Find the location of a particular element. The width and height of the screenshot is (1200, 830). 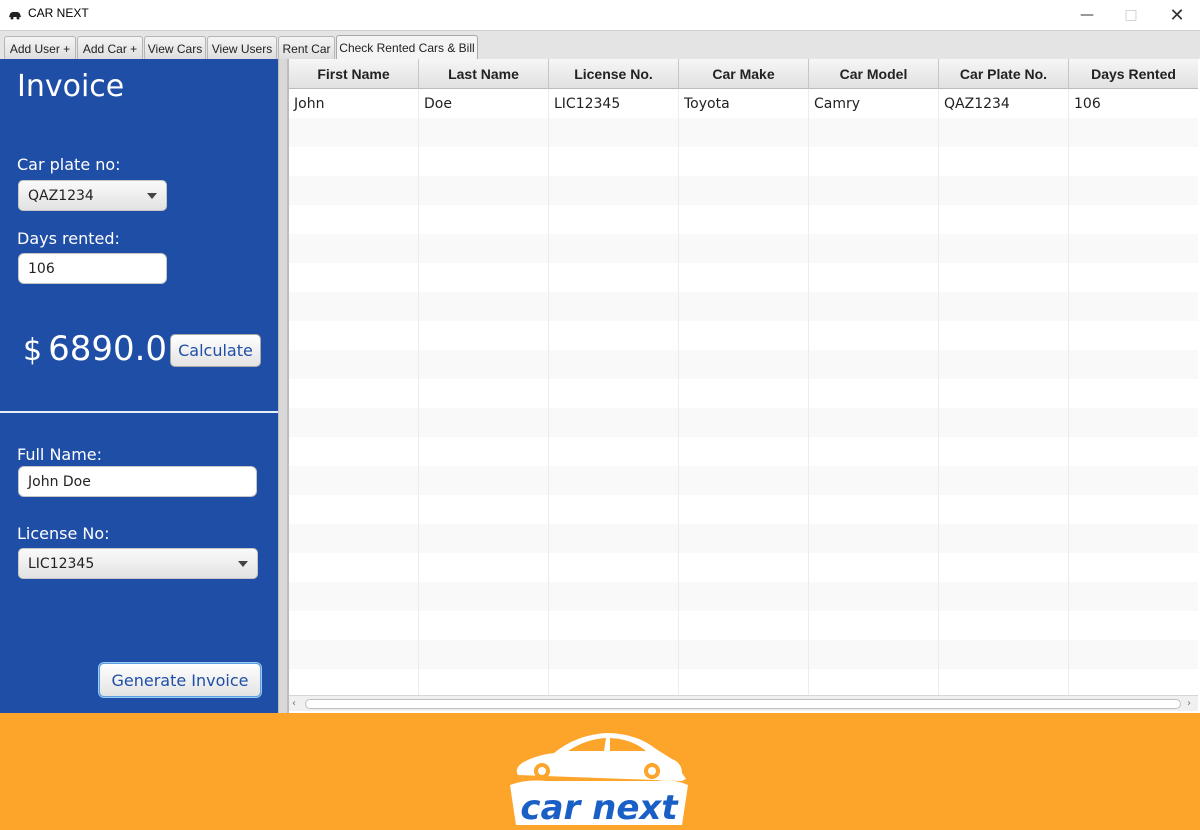

license-no-select-value: LIC12345 is located at coordinates (61, 563).